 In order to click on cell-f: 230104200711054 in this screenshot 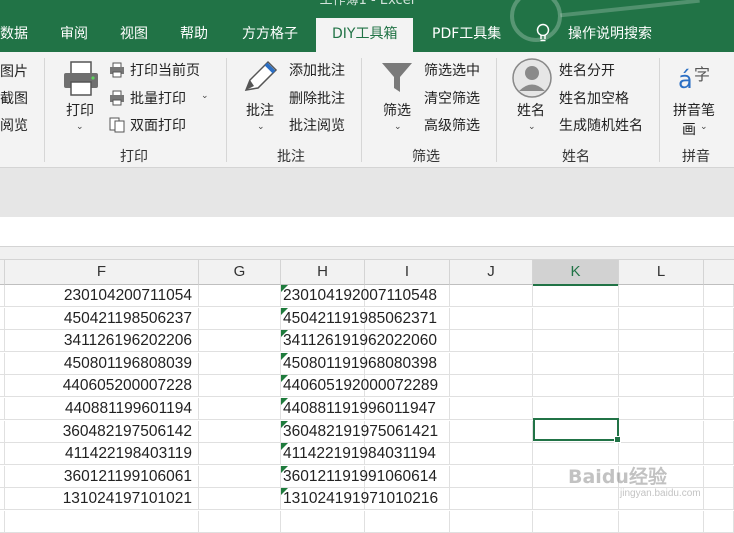, I will do `click(102, 296)`.